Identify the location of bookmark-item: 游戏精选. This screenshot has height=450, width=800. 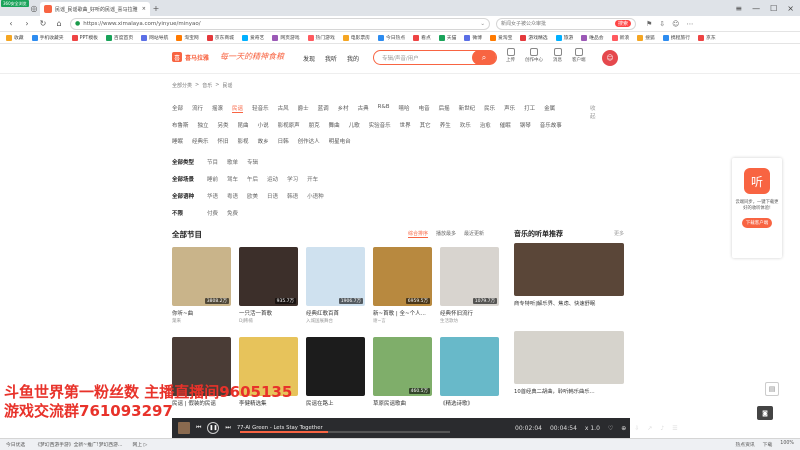
(534, 37).